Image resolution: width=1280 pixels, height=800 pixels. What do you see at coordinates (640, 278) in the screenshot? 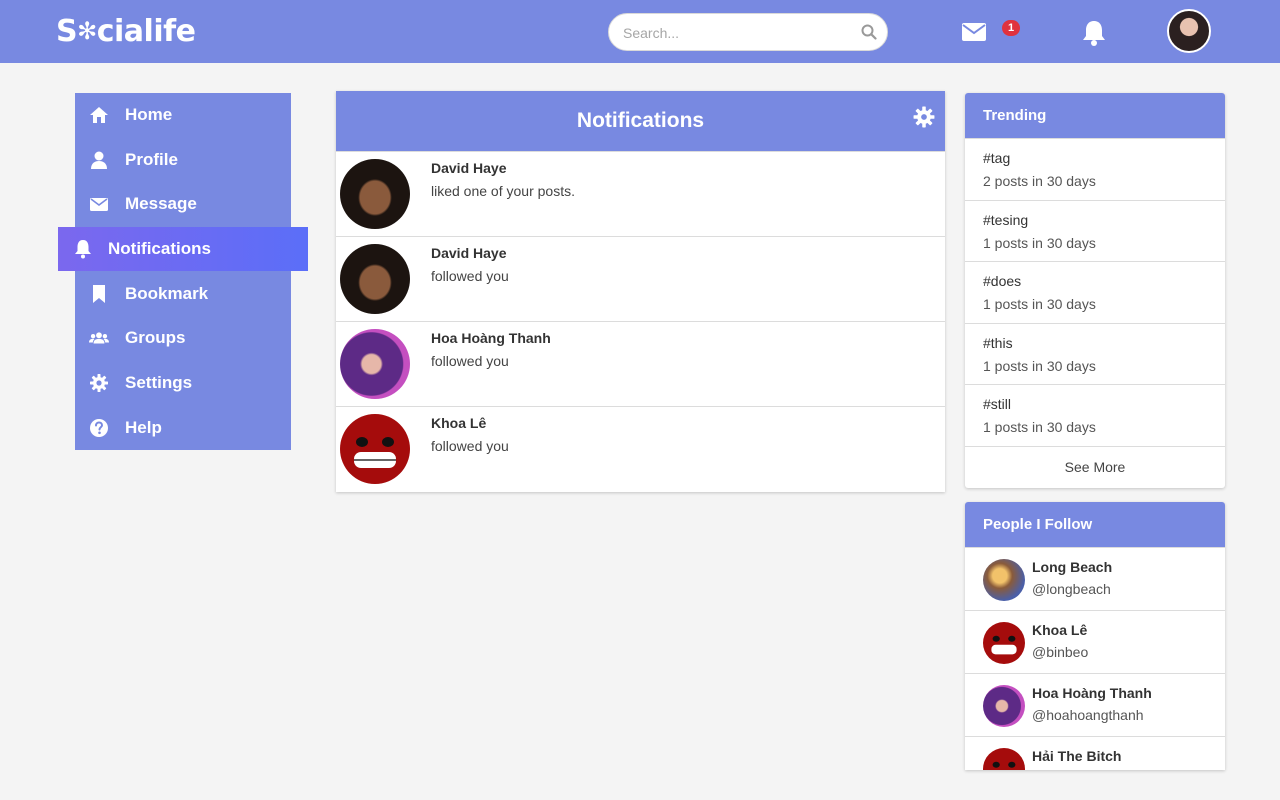
I see `notification-item: David Haye followed you` at bounding box center [640, 278].